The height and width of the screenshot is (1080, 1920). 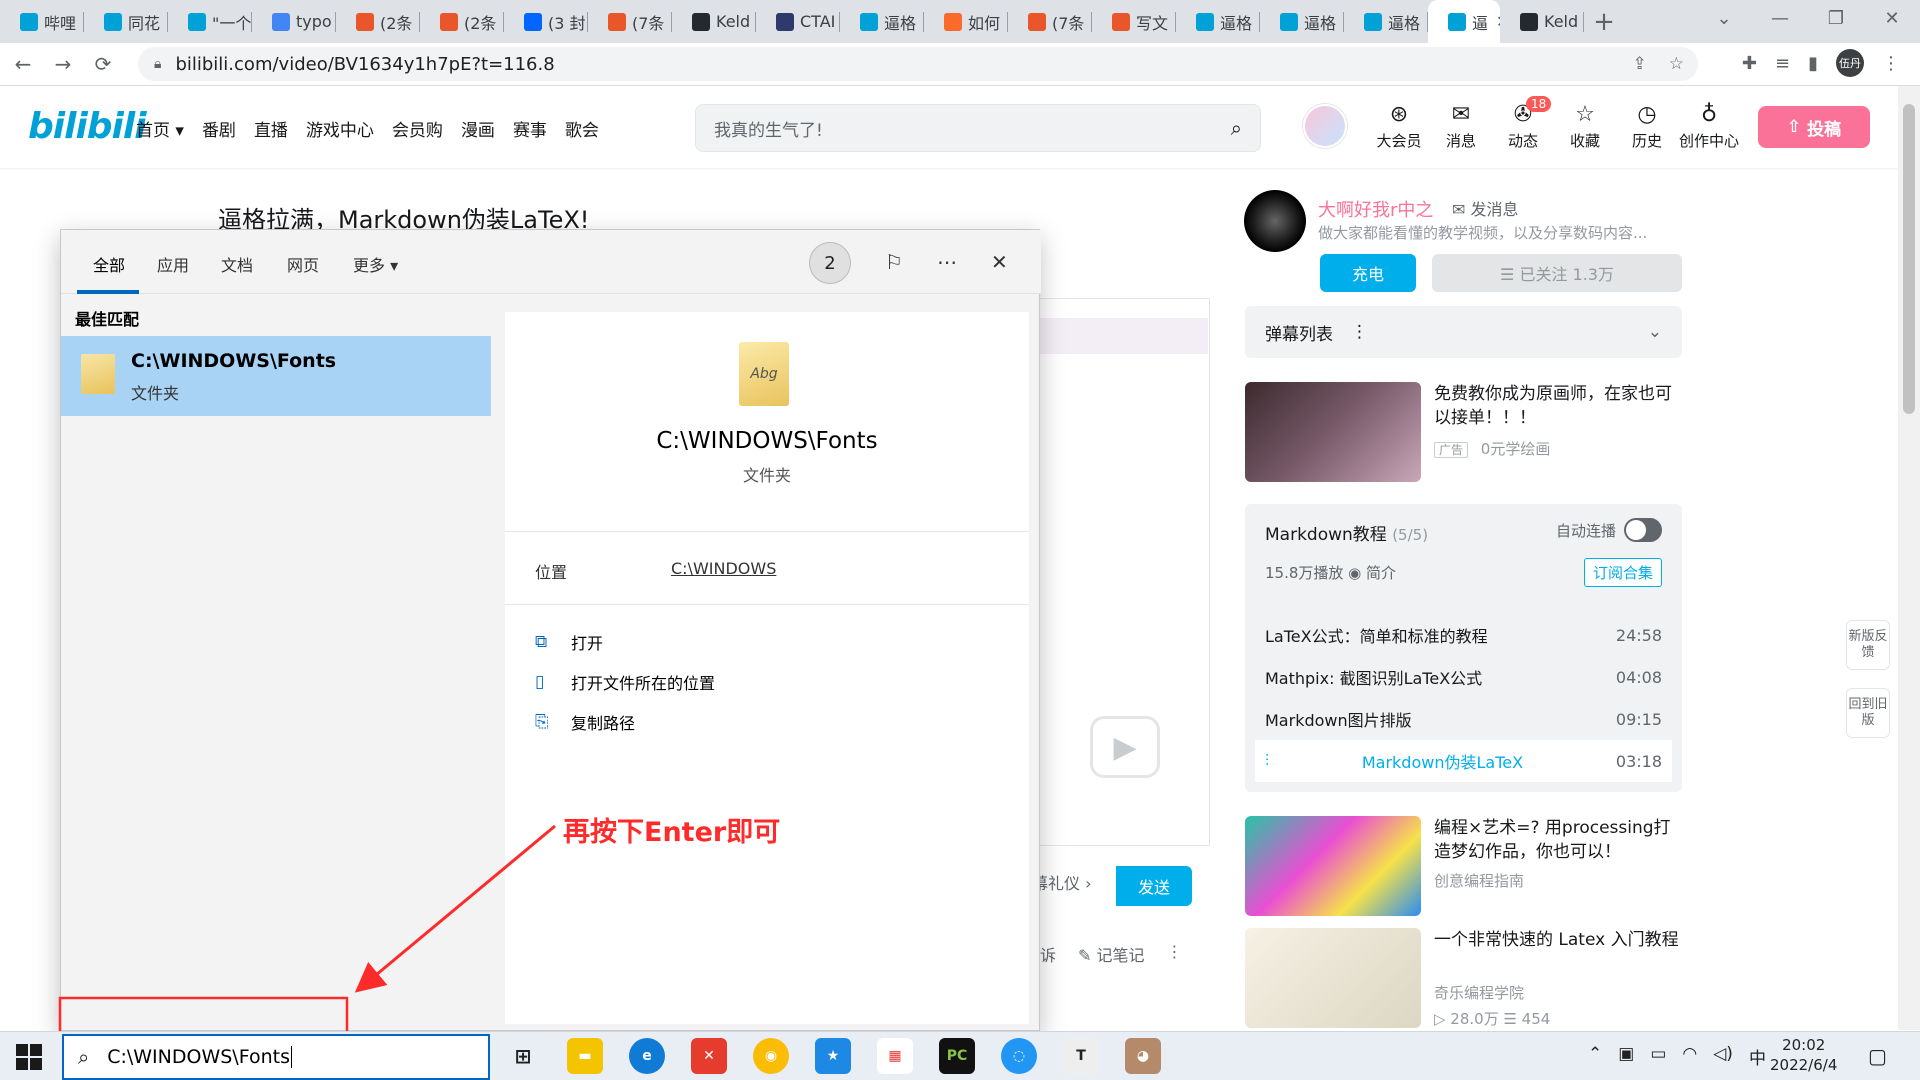 I want to click on tab-documents: 文档, so click(x=237, y=264).